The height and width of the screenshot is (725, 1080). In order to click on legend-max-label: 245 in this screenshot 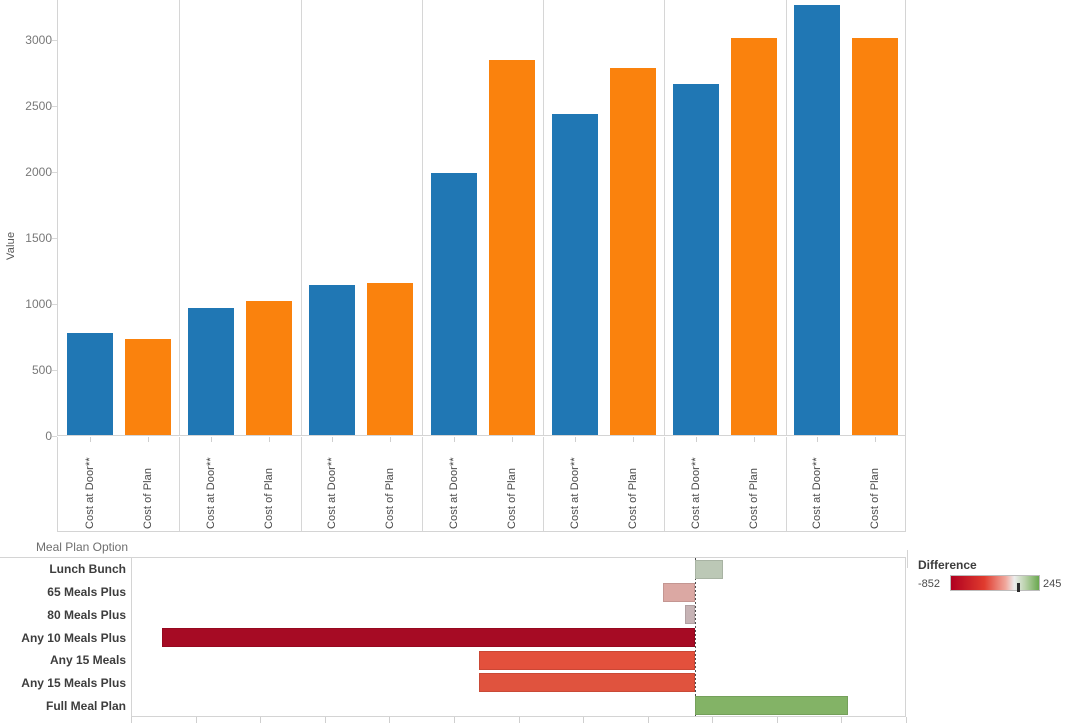, I will do `click(1052, 584)`.